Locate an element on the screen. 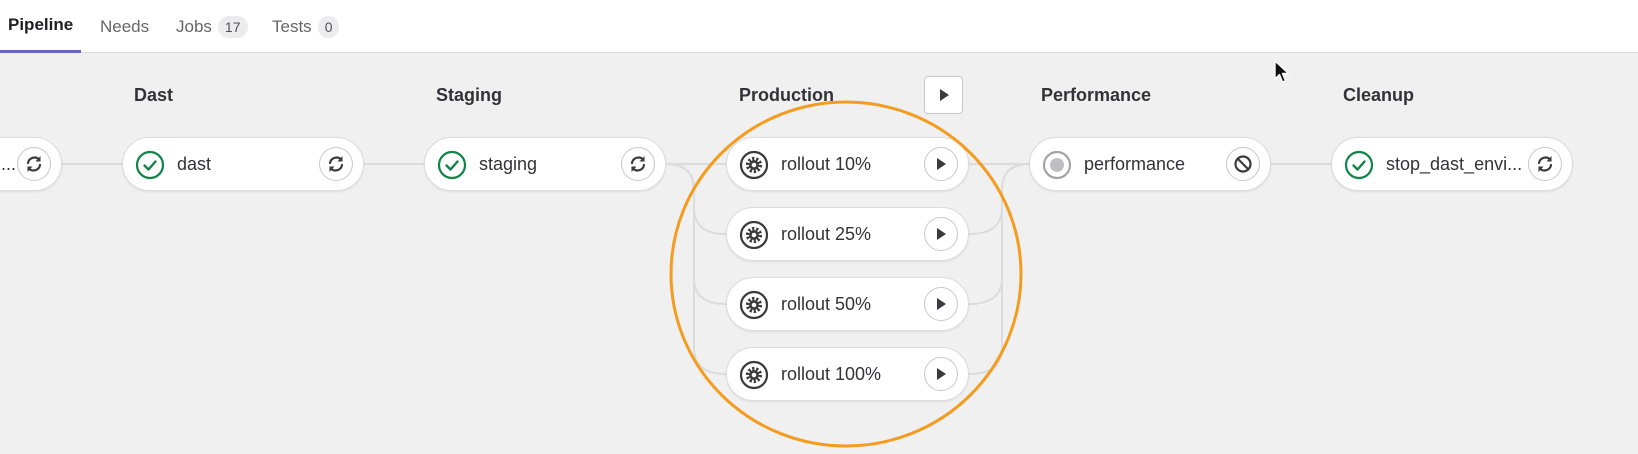 This screenshot has height=454, width=1638. created-icon is located at coordinates (1057, 165).